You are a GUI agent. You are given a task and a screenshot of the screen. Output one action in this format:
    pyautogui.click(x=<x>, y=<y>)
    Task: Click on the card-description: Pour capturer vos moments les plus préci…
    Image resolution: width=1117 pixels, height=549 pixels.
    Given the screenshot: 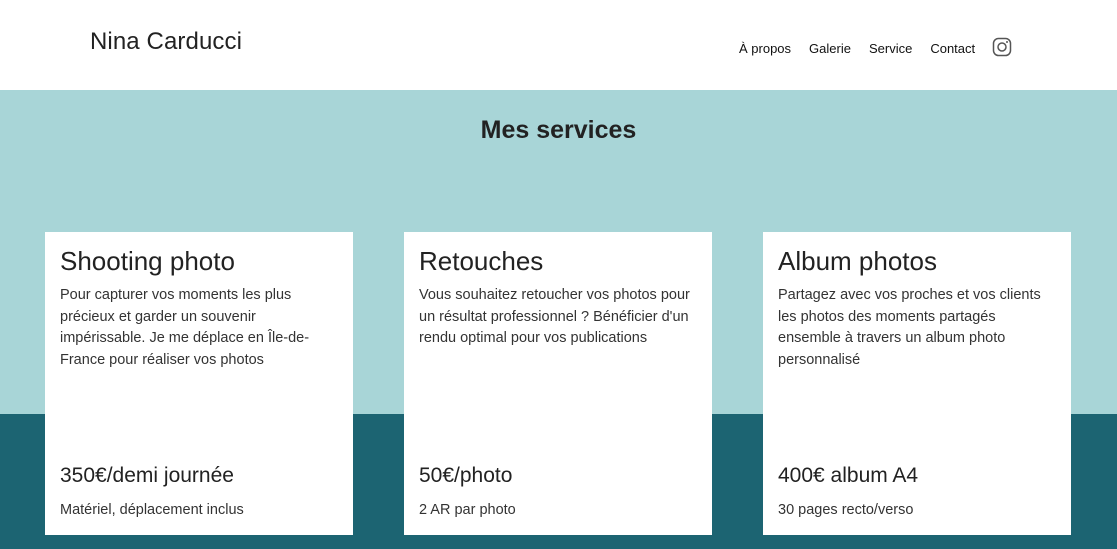 What is the action you would take?
    pyautogui.click(x=185, y=328)
    